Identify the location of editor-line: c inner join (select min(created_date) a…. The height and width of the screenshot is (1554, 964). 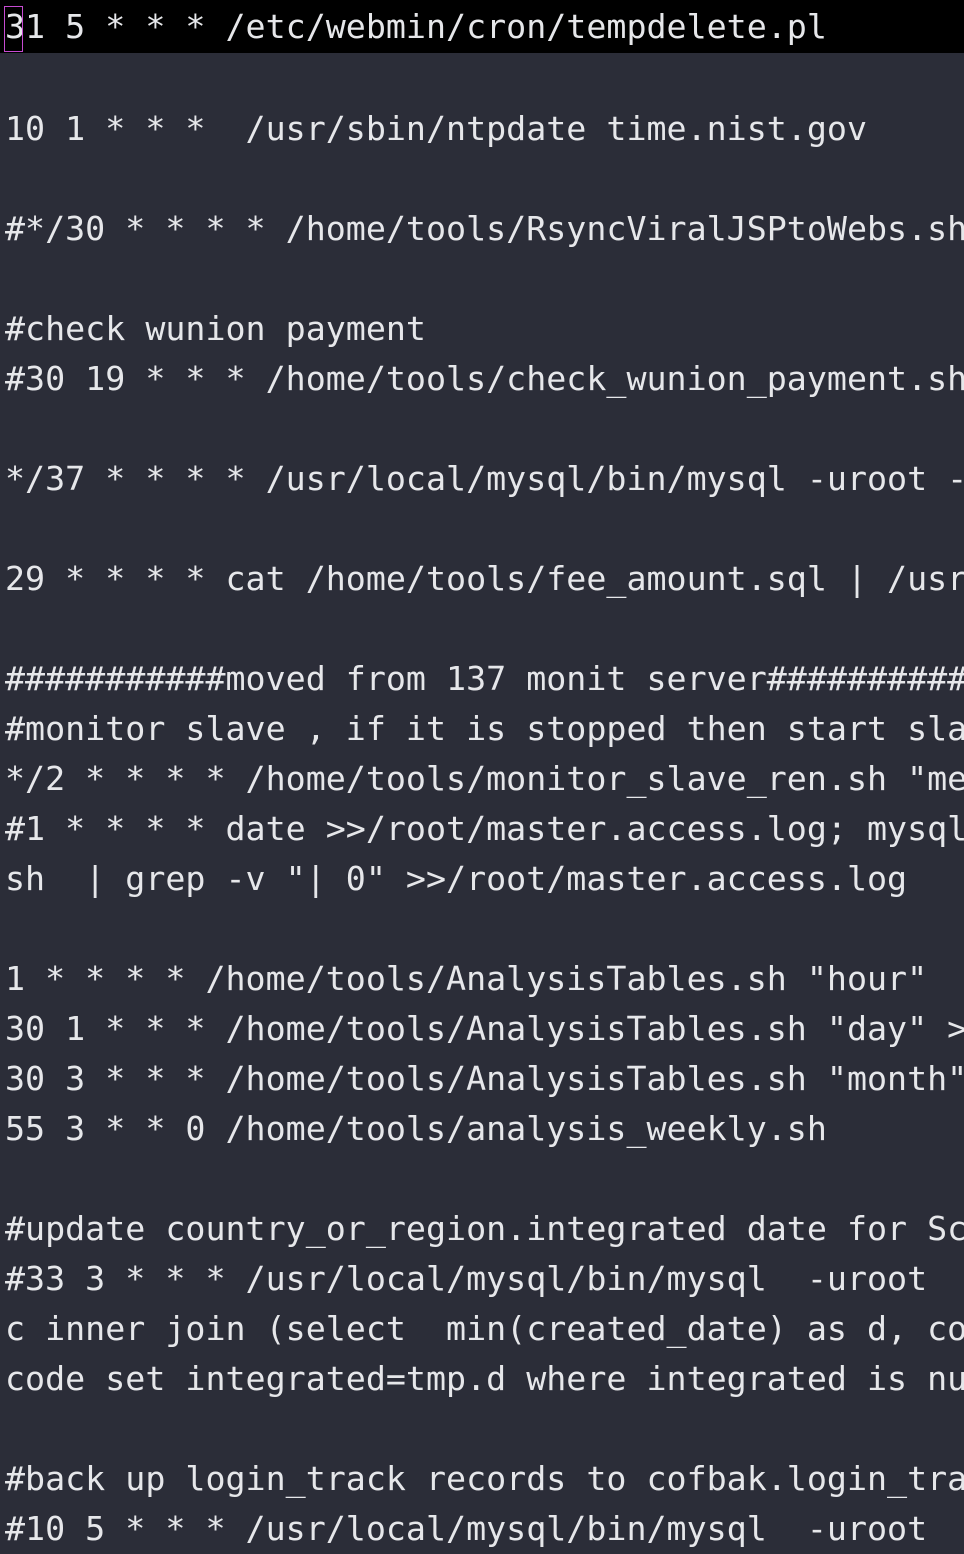
(482, 1329).